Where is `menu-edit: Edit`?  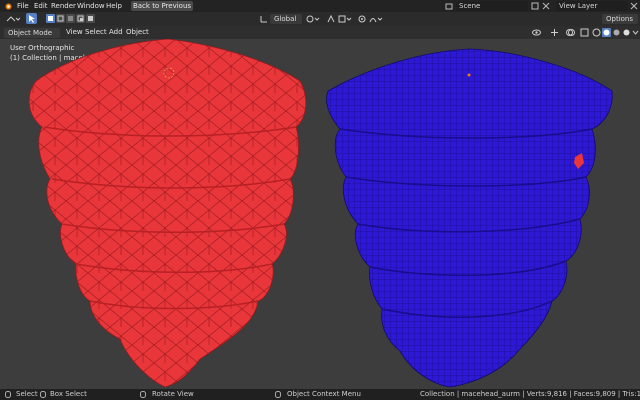 menu-edit: Edit is located at coordinates (41, 6).